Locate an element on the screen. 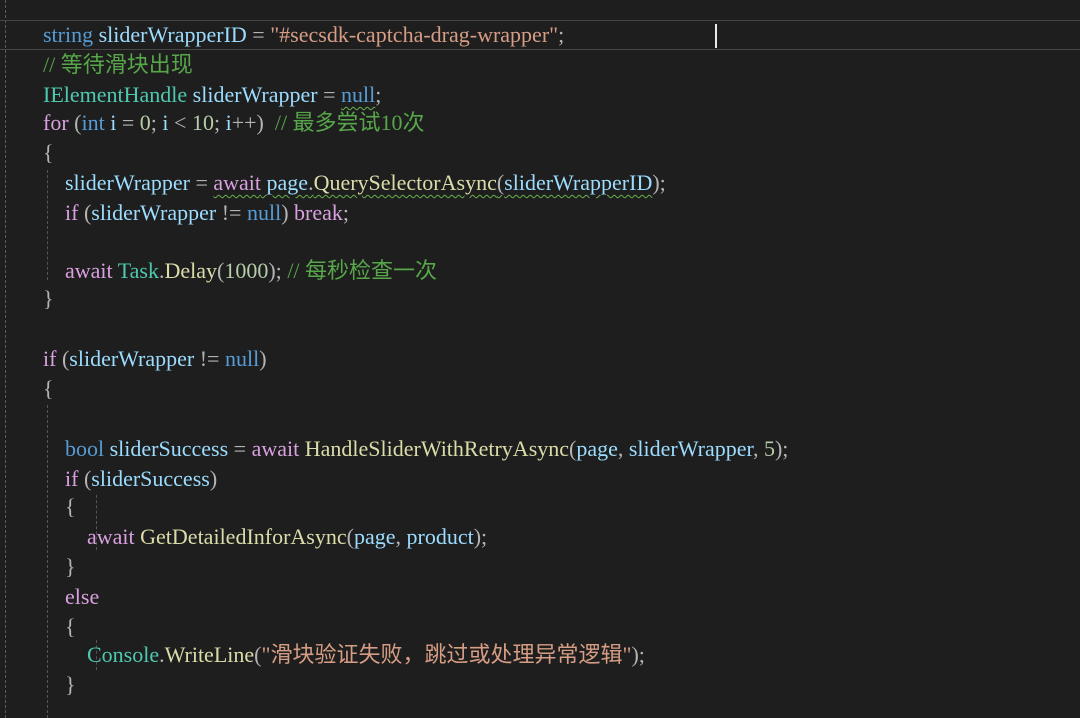 The image size is (1080, 718). code-line: IElementHandle sliderWrapper = null; is located at coordinates (212, 95).